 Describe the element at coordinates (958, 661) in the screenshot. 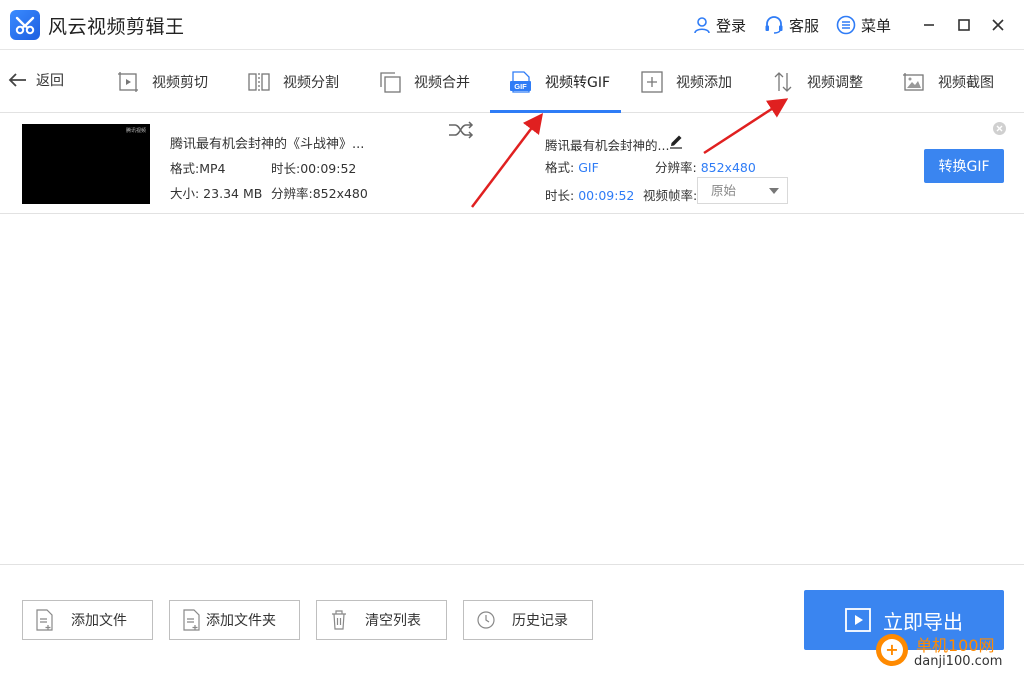

I see `watermark-site-url: danji100.com` at that location.